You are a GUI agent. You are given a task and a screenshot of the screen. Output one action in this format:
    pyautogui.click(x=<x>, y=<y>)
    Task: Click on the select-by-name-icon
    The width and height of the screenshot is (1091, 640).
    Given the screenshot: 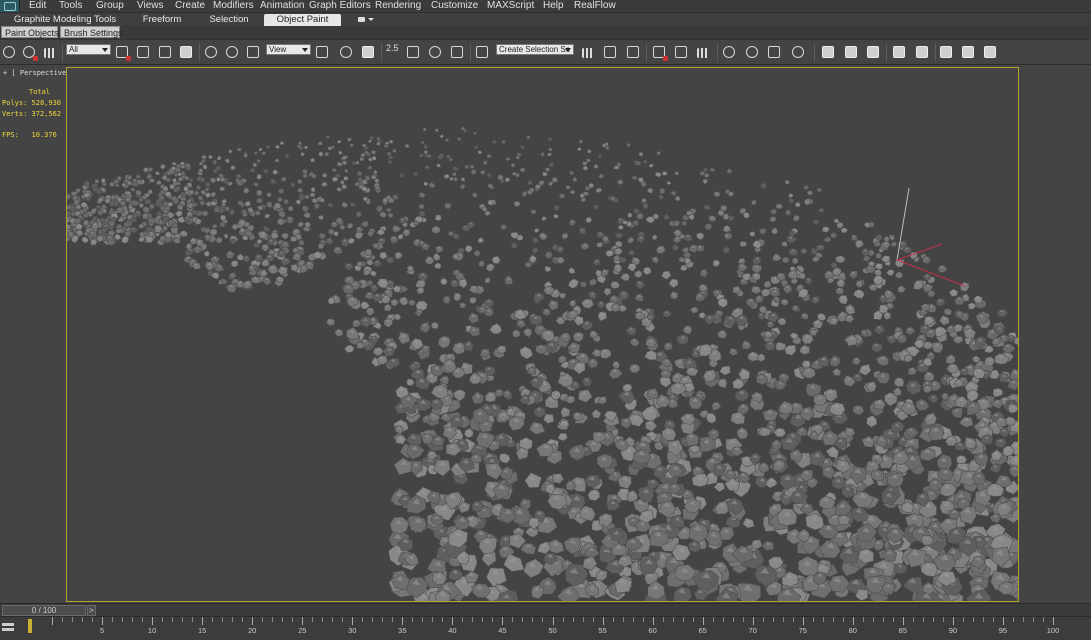 What is the action you would take?
    pyautogui.click(x=143, y=52)
    